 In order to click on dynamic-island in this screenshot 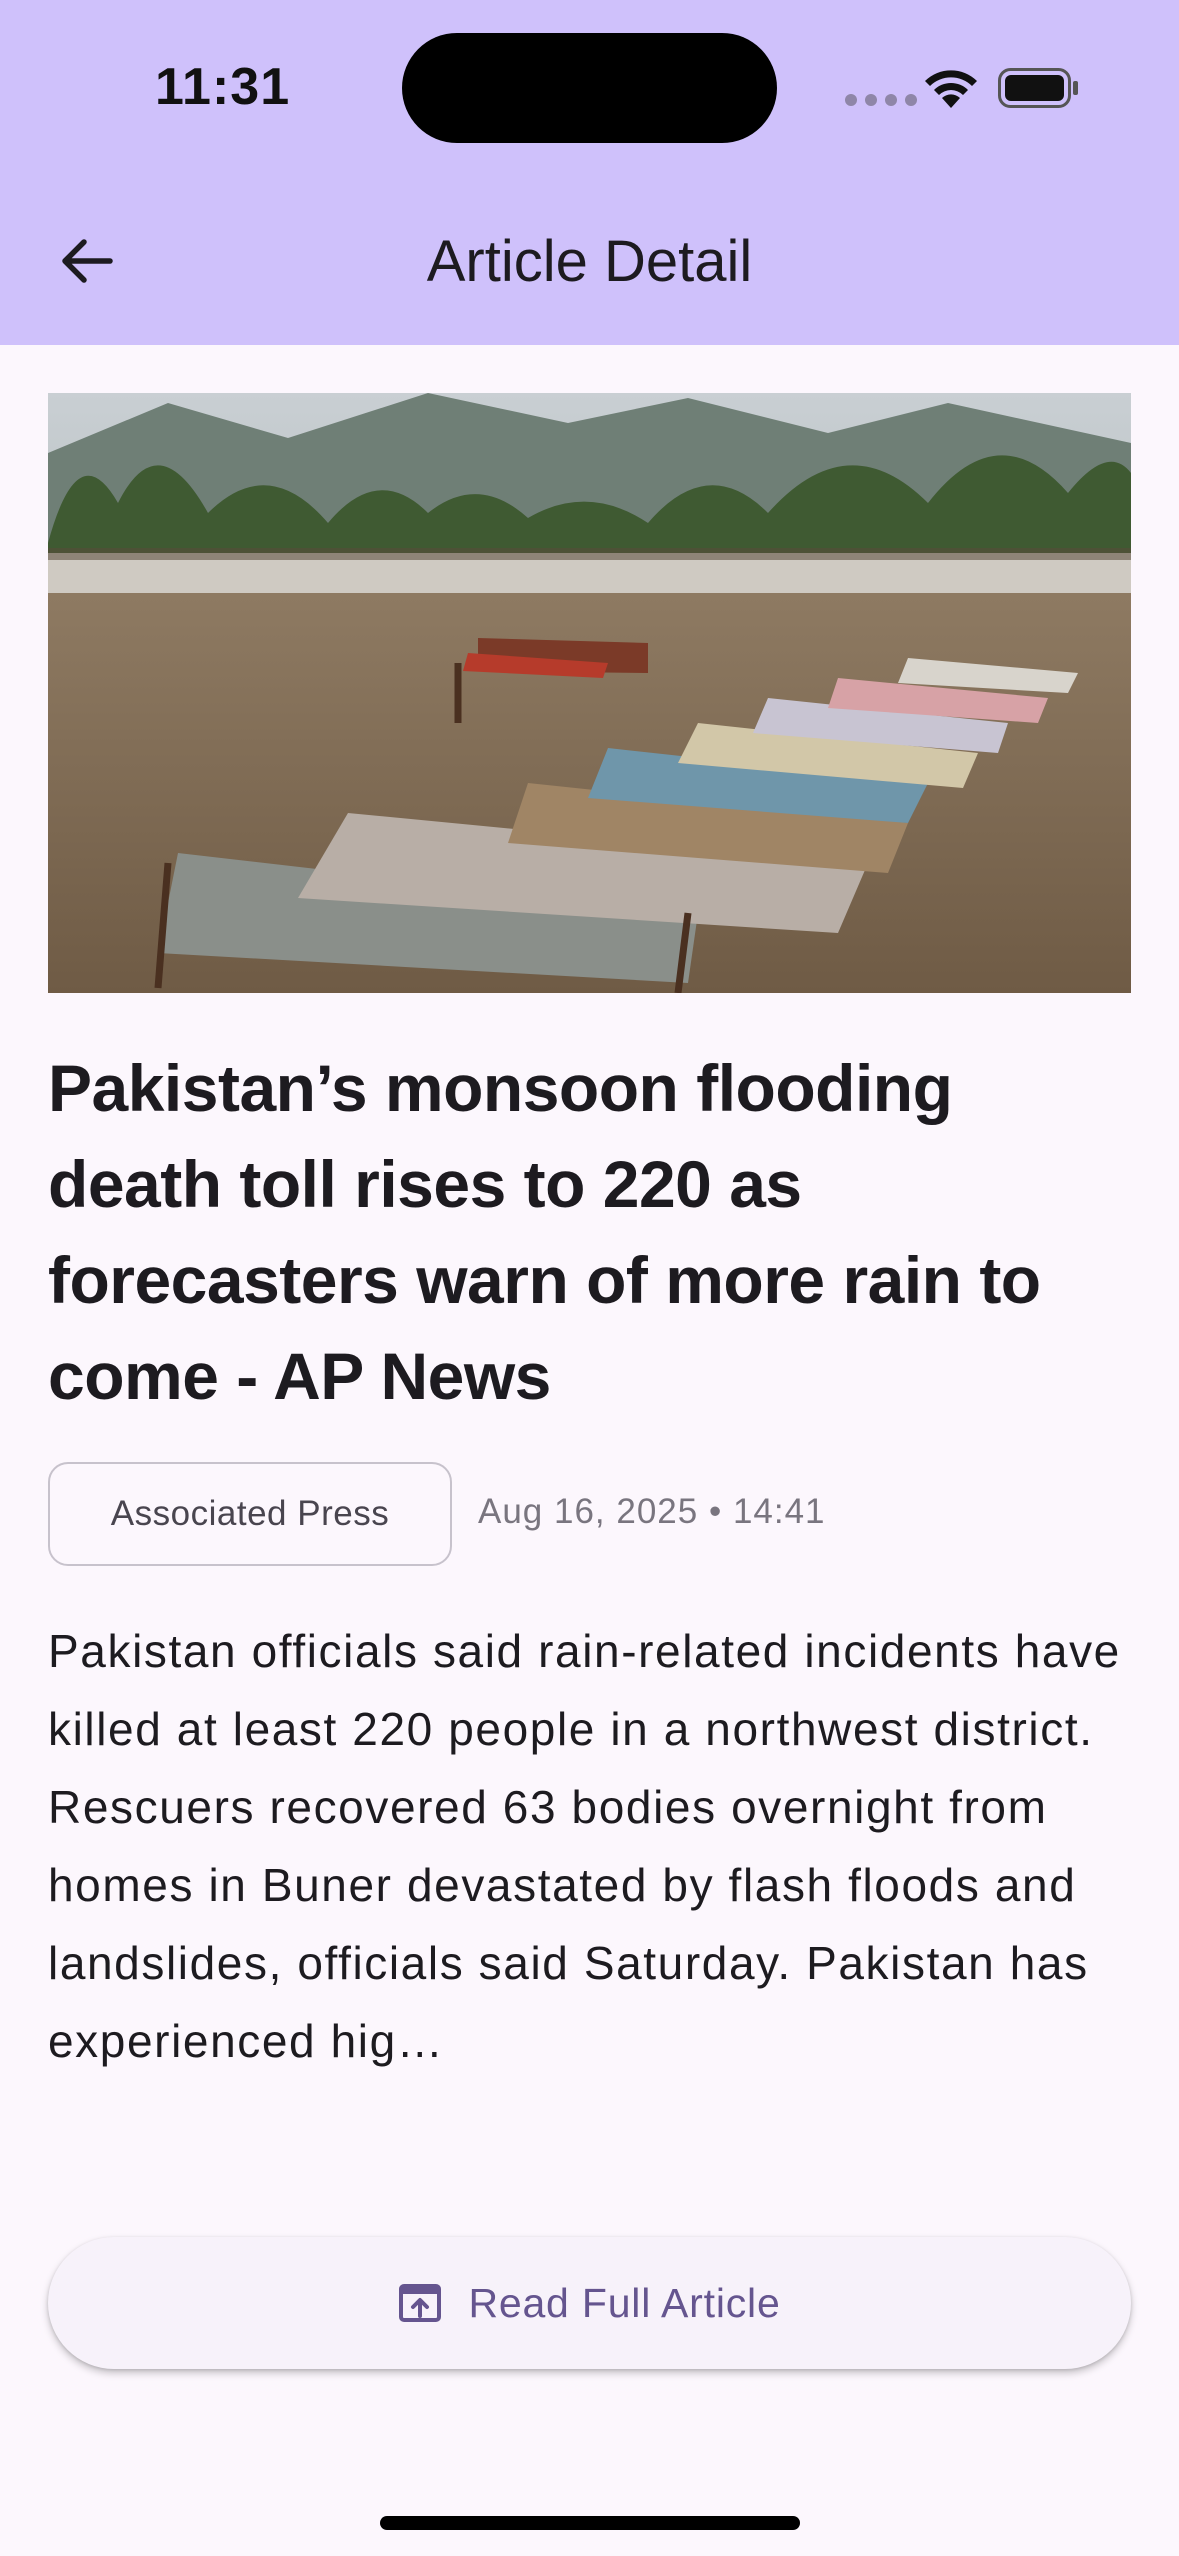, I will do `click(589, 88)`.